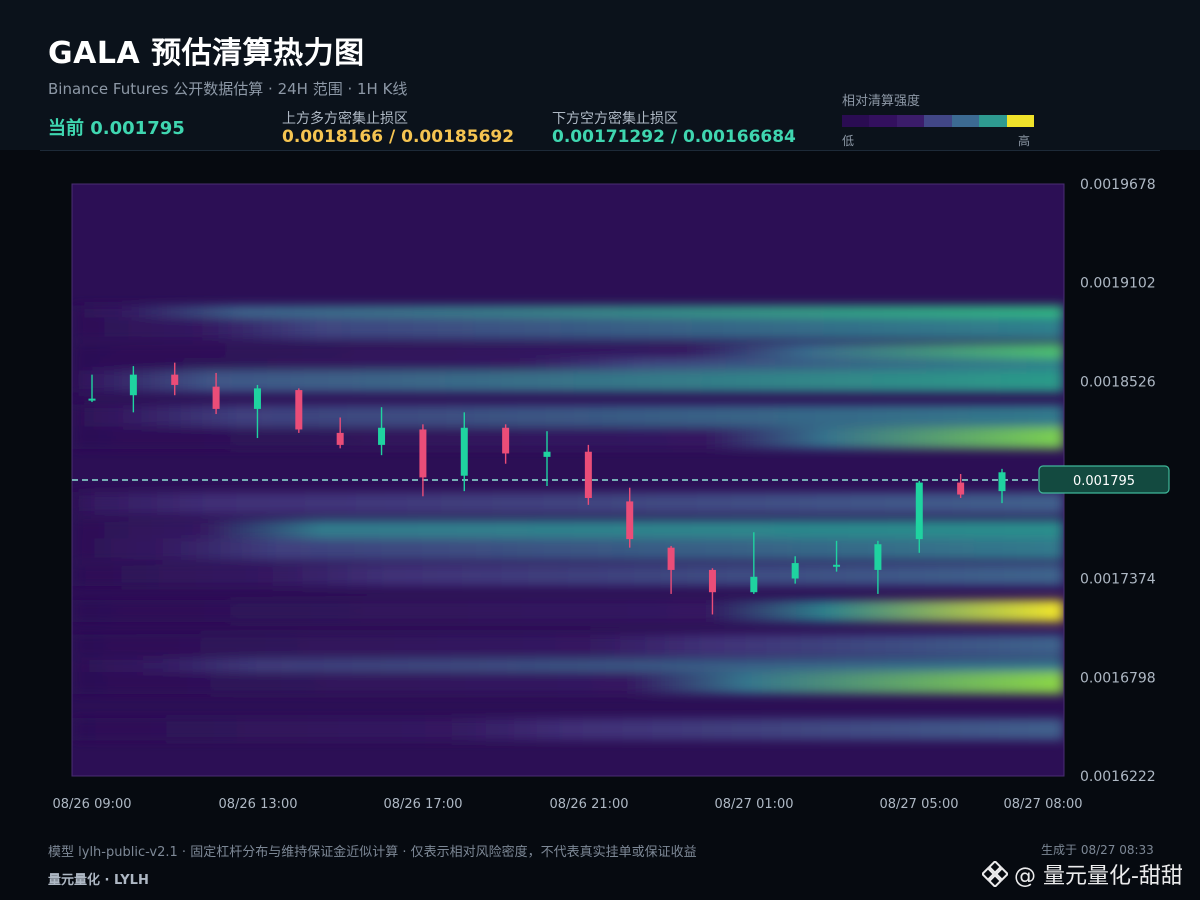 The image size is (1200, 900). I want to click on generated-timestamp: 生成于 08/27 08:33, so click(1097, 850).